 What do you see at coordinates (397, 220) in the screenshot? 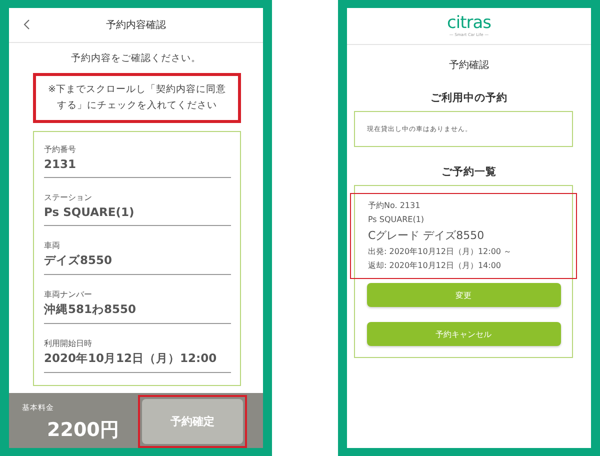
I see `station-name: Ps SQUARE(1)` at bounding box center [397, 220].